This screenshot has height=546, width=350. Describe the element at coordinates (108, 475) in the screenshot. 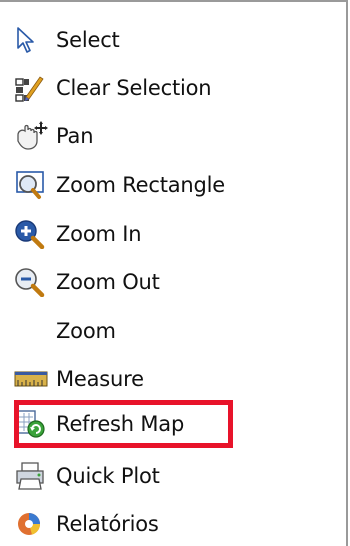

I see `menu-item-label: Quick Plot` at that location.